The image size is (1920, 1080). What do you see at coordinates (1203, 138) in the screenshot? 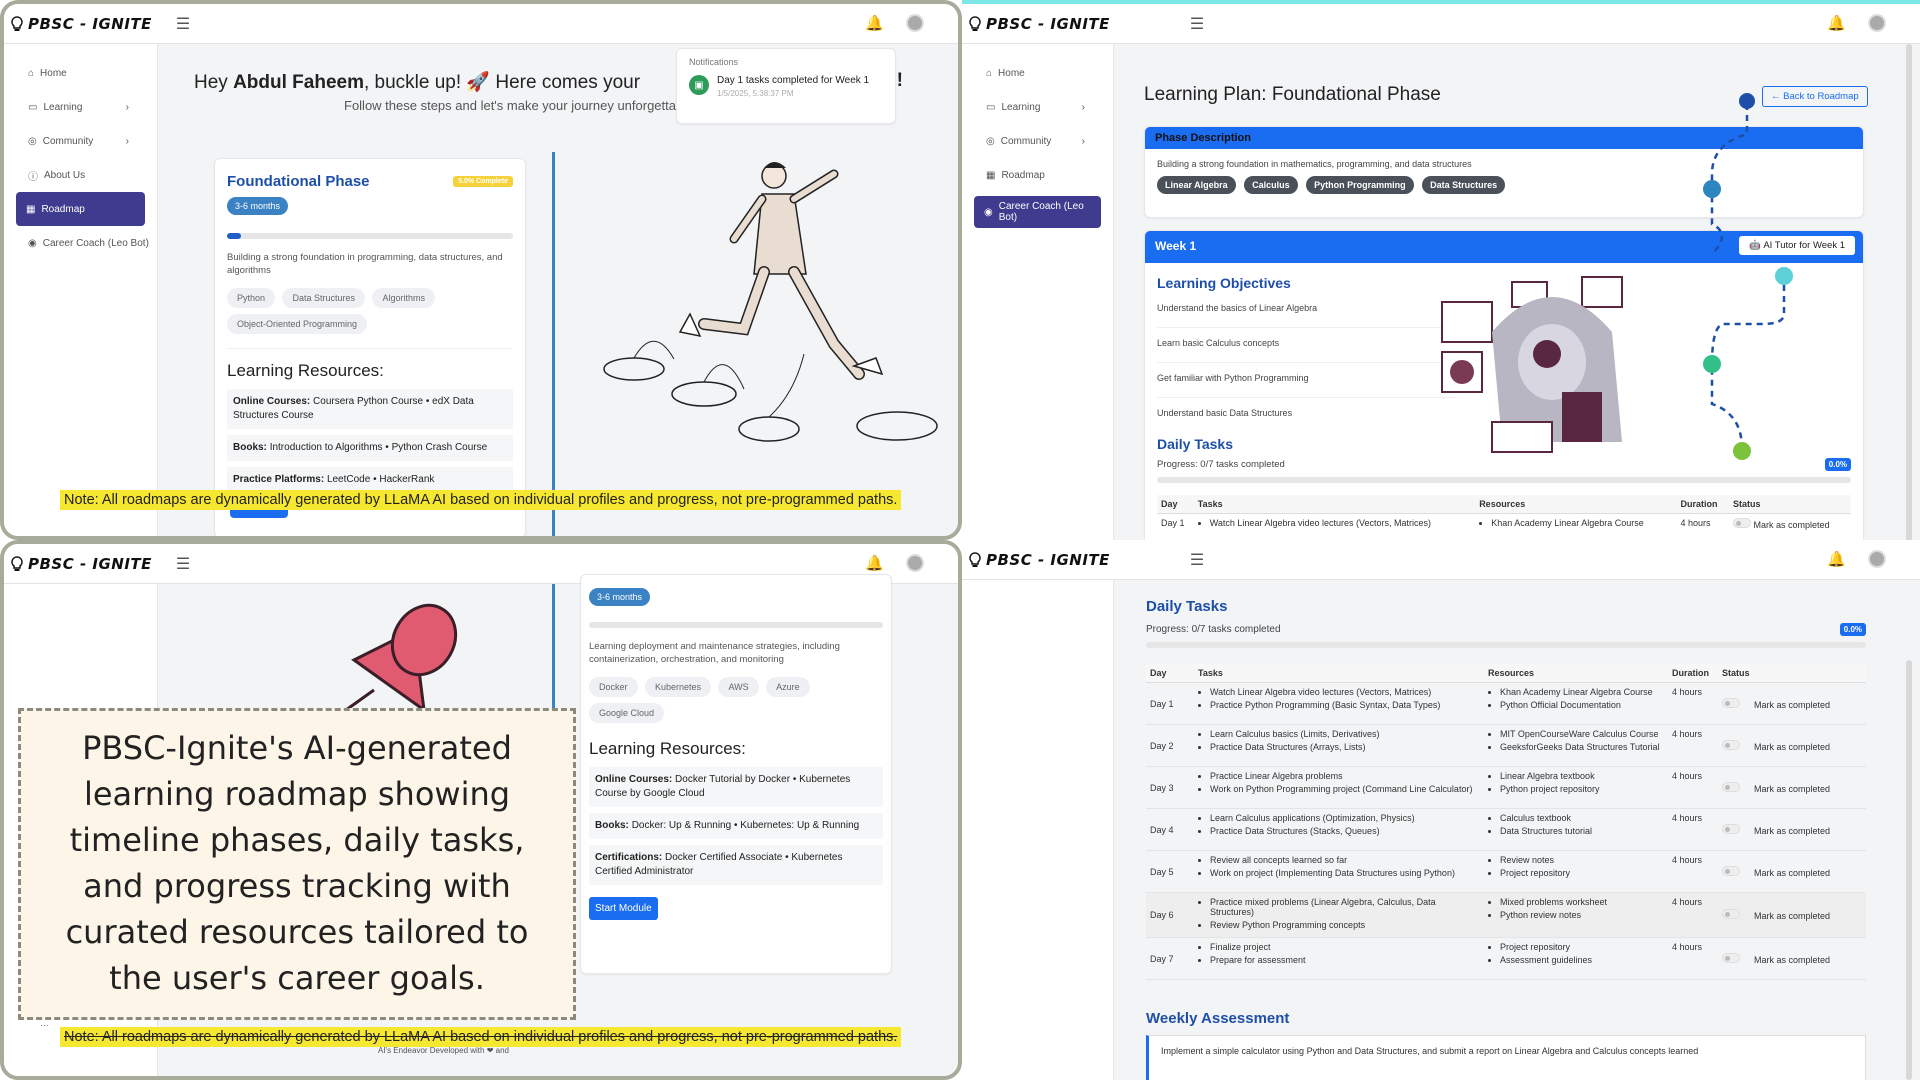
I see `header-label: Phase Description` at bounding box center [1203, 138].